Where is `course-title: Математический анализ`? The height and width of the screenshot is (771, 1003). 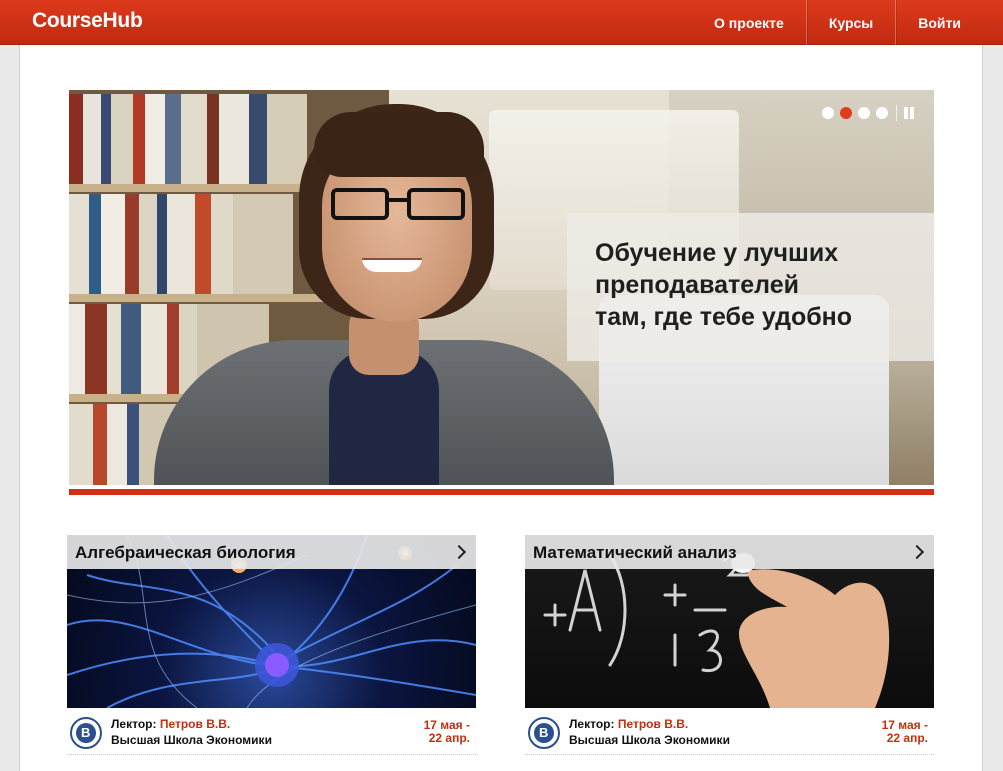
course-title: Математический анализ is located at coordinates (635, 553).